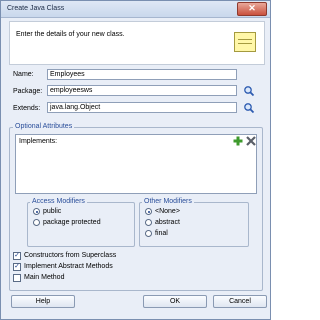 The height and width of the screenshot is (320, 320). What do you see at coordinates (23, 74) in the screenshot?
I see `name-label: Name:` at bounding box center [23, 74].